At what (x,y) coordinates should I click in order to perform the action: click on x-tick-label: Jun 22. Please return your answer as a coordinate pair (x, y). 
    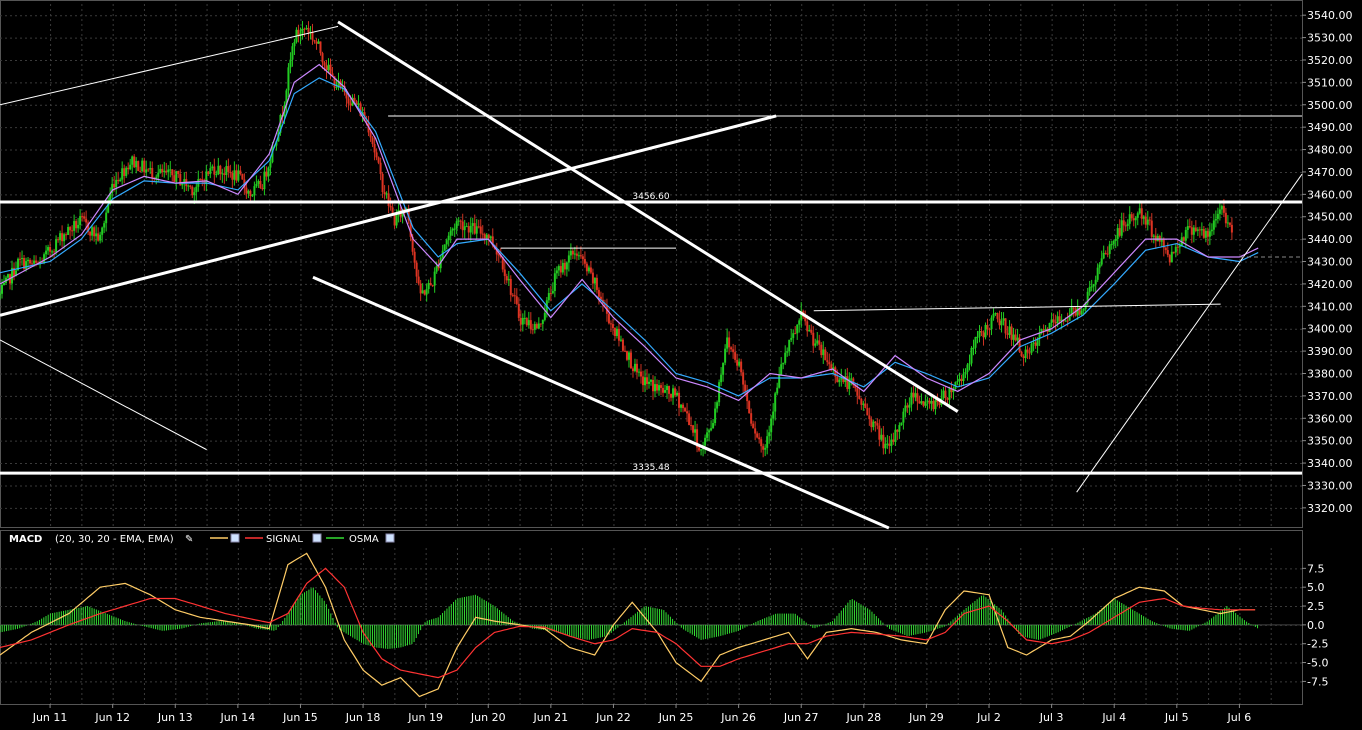
    Looking at the image, I should click on (613, 717).